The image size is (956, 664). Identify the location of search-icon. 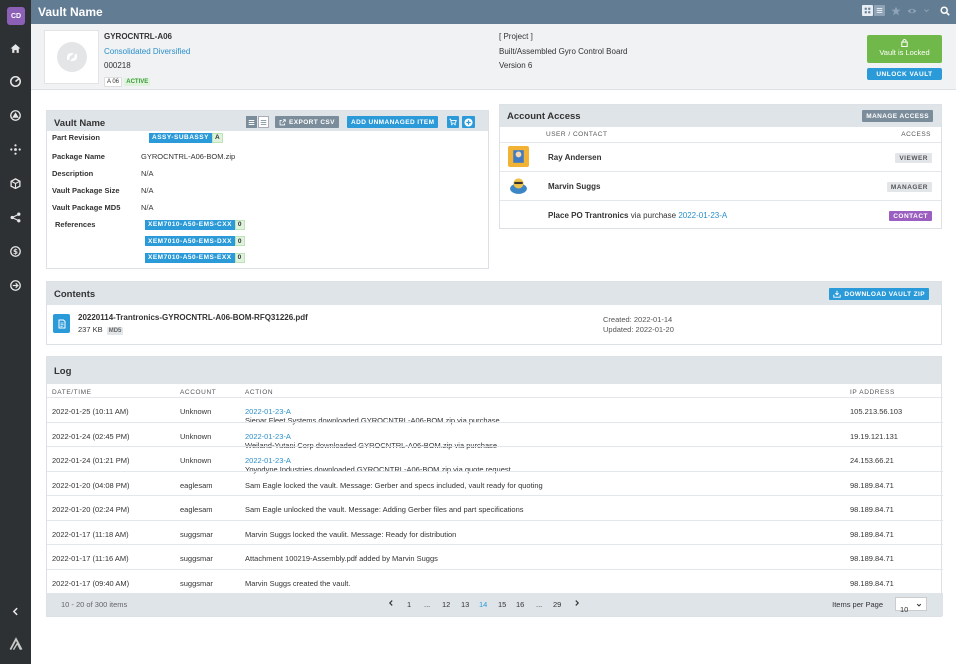
(945, 10).